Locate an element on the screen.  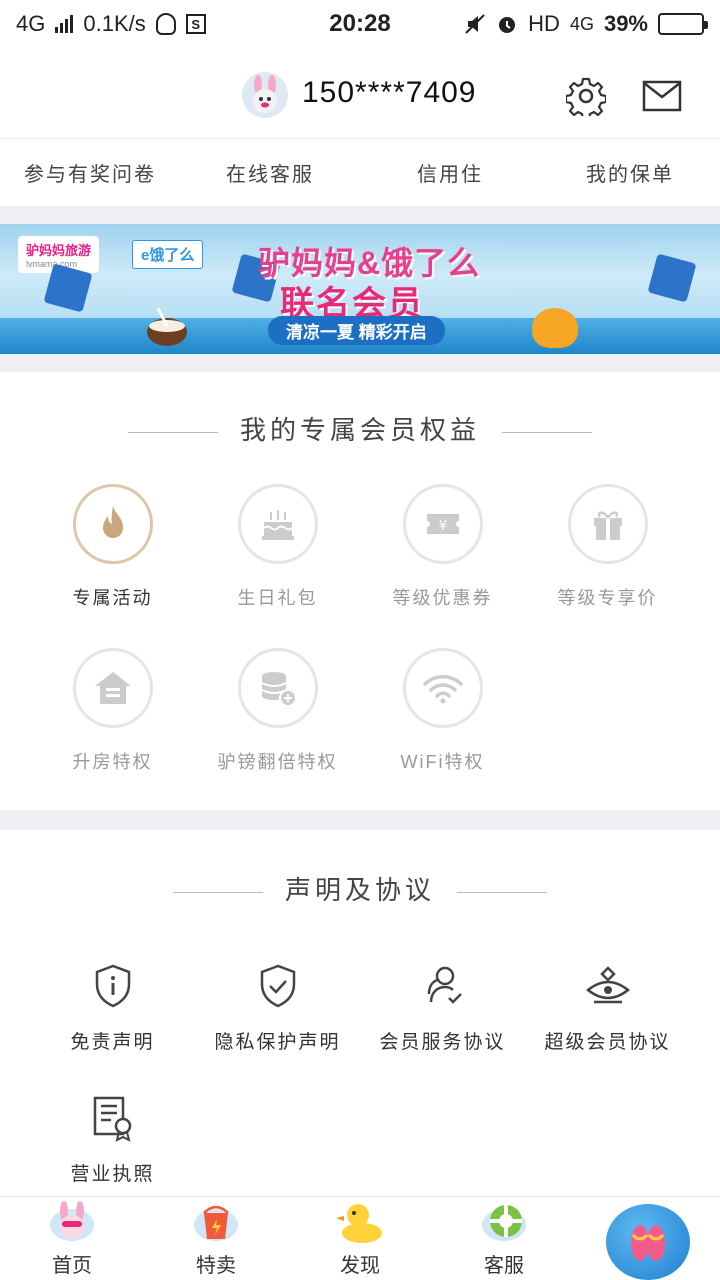
agreement-privacy: 隐私保护声明 is located at coordinates (277, 1008).